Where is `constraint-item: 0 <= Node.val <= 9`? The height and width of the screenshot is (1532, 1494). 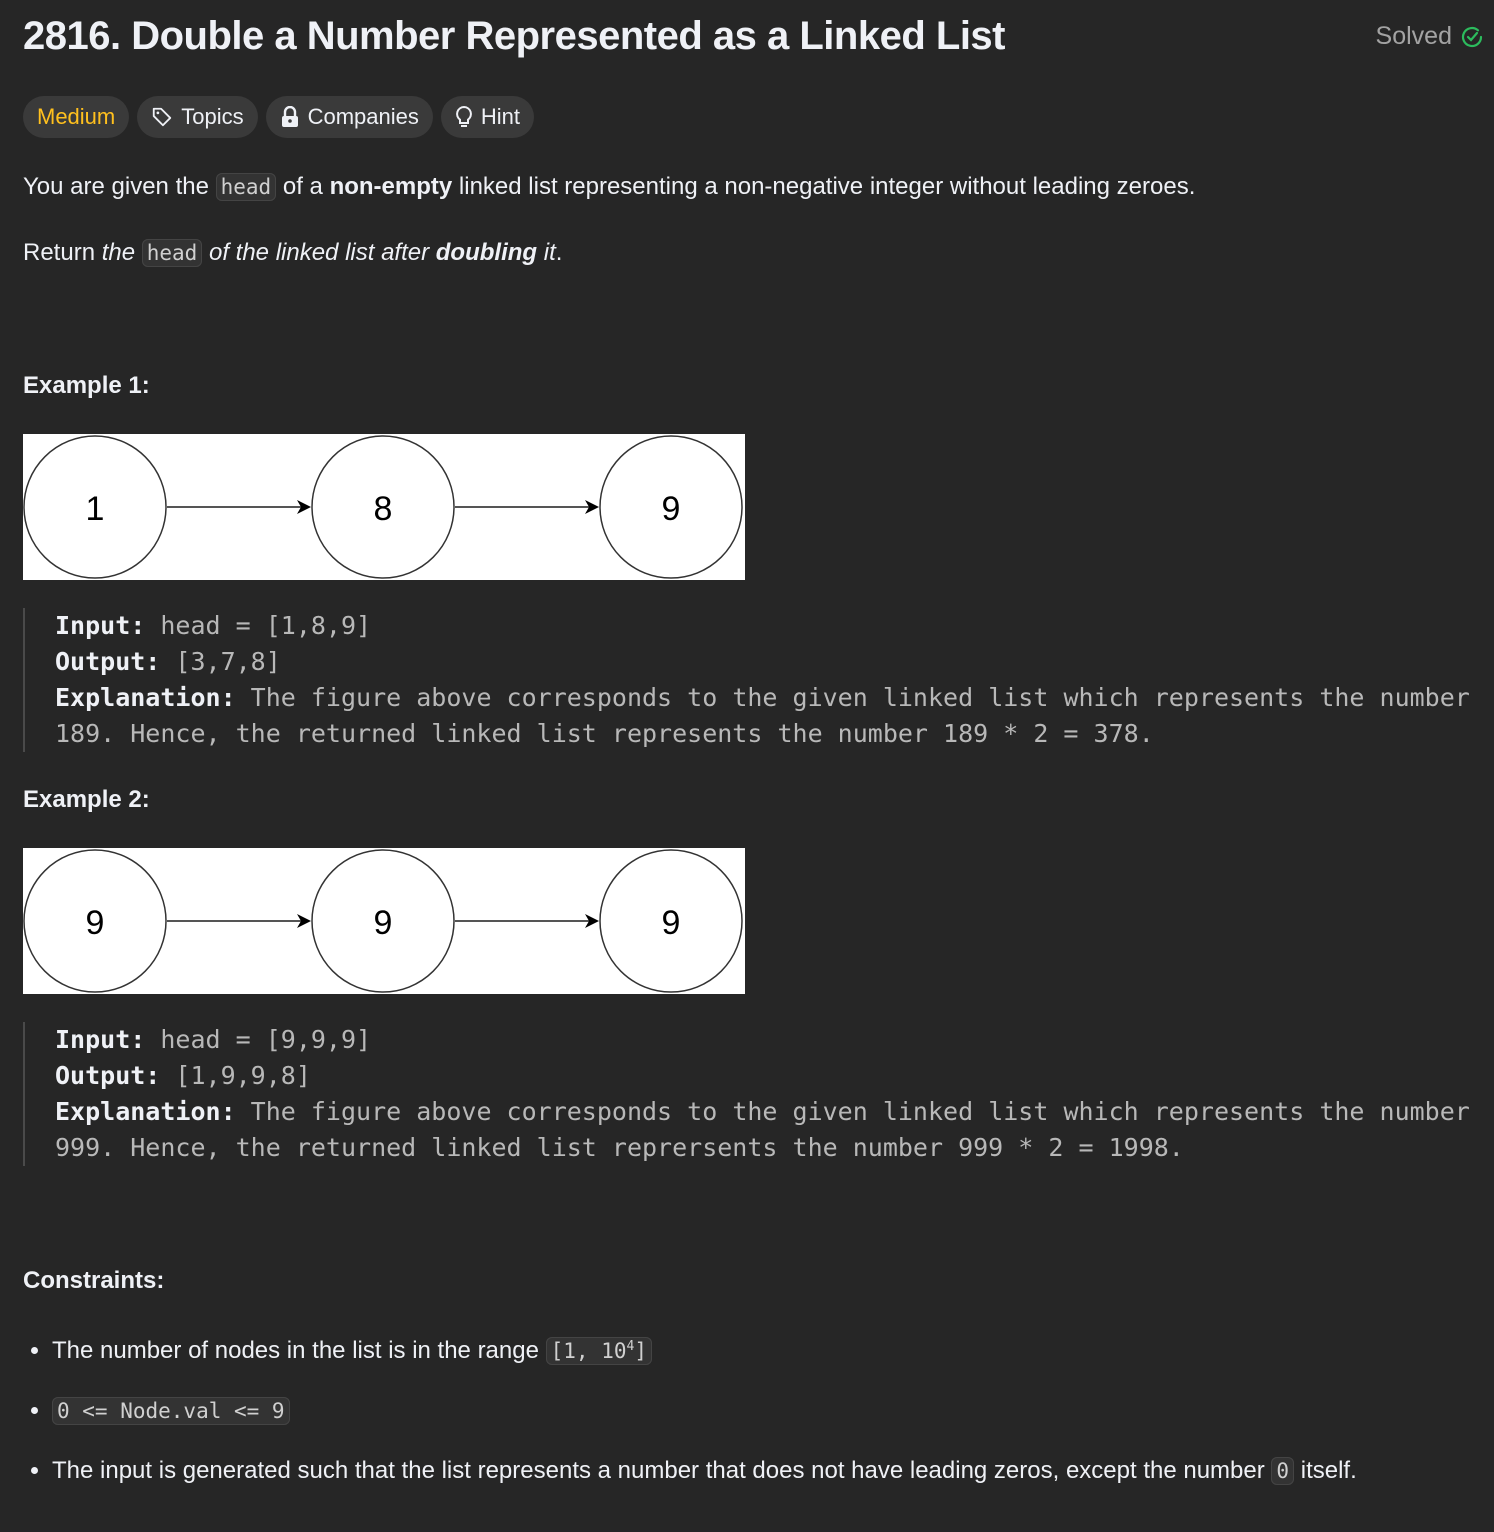 constraint-item: 0 <= Node.val <= 9 is located at coordinates (742, 1411).